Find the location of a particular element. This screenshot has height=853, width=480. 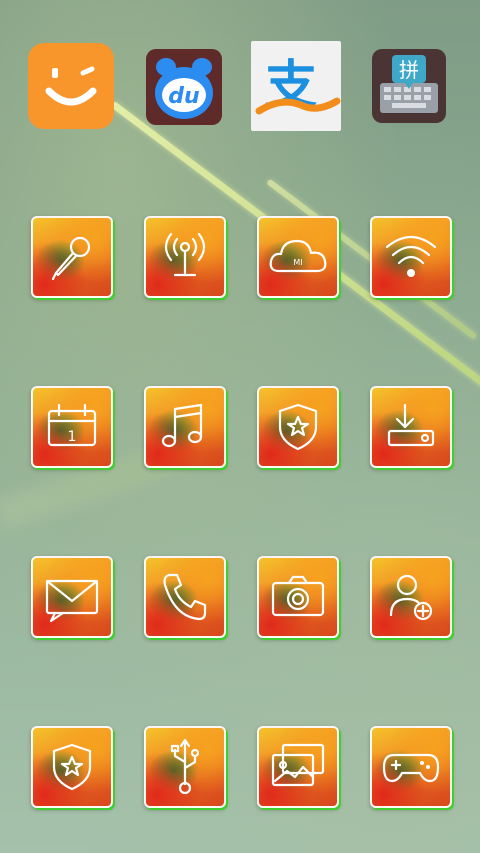

camera-icon is located at coordinates (298, 597).